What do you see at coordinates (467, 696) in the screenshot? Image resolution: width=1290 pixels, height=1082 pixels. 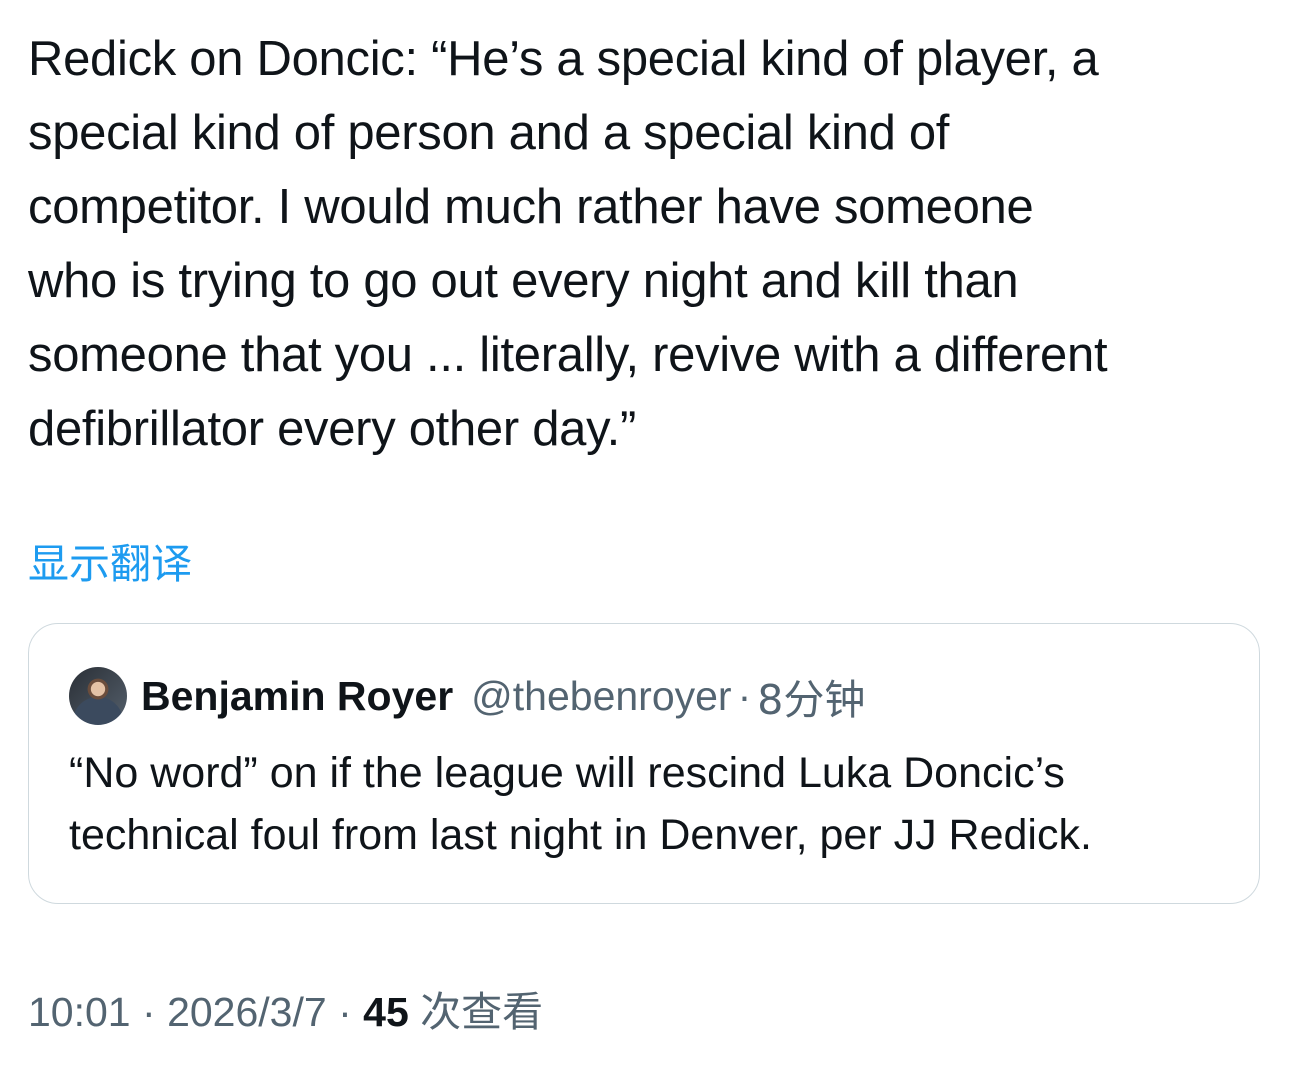 I see `quoted-tweet-header: Benjamin Royer @thebenroyer · 8分钟` at bounding box center [467, 696].